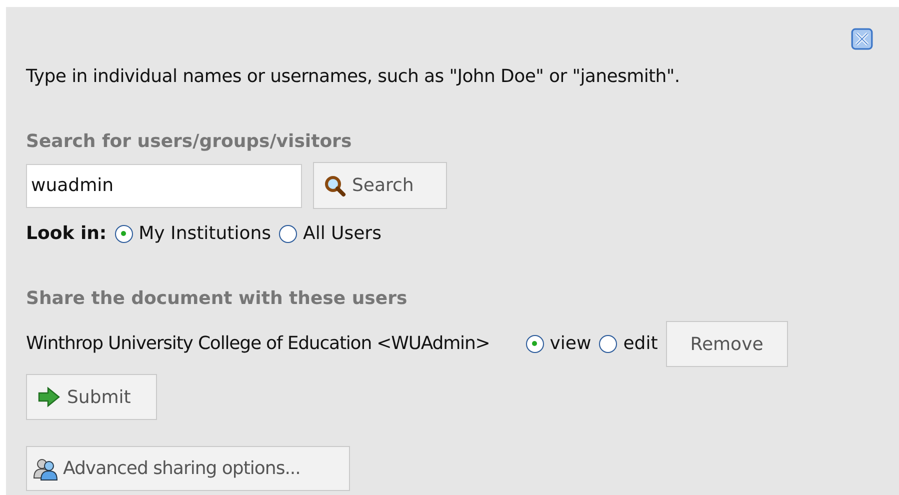  What do you see at coordinates (335, 185) in the screenshot?
I see `search-icon` at bounding box center [335, 185].